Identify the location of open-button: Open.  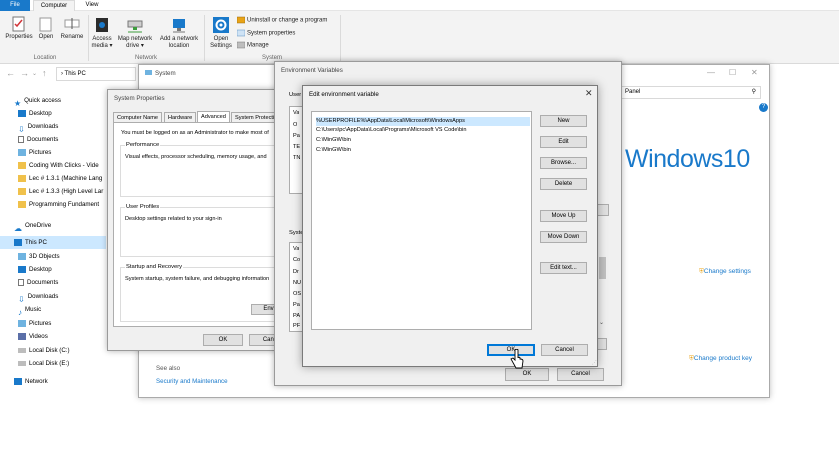
(46, 28).